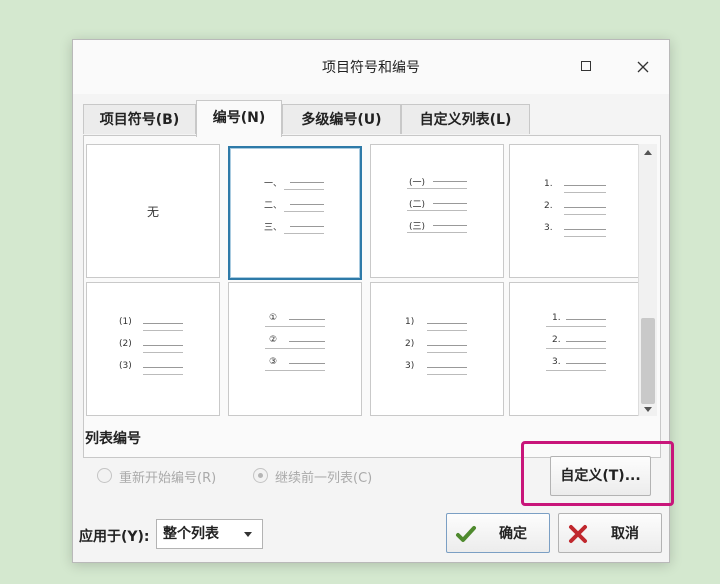 The width and height of the screenshot is (720, 584). Describe the element at coordinates (647, 280) in the screenshot. I see `gallery-scrollbar` at that location.